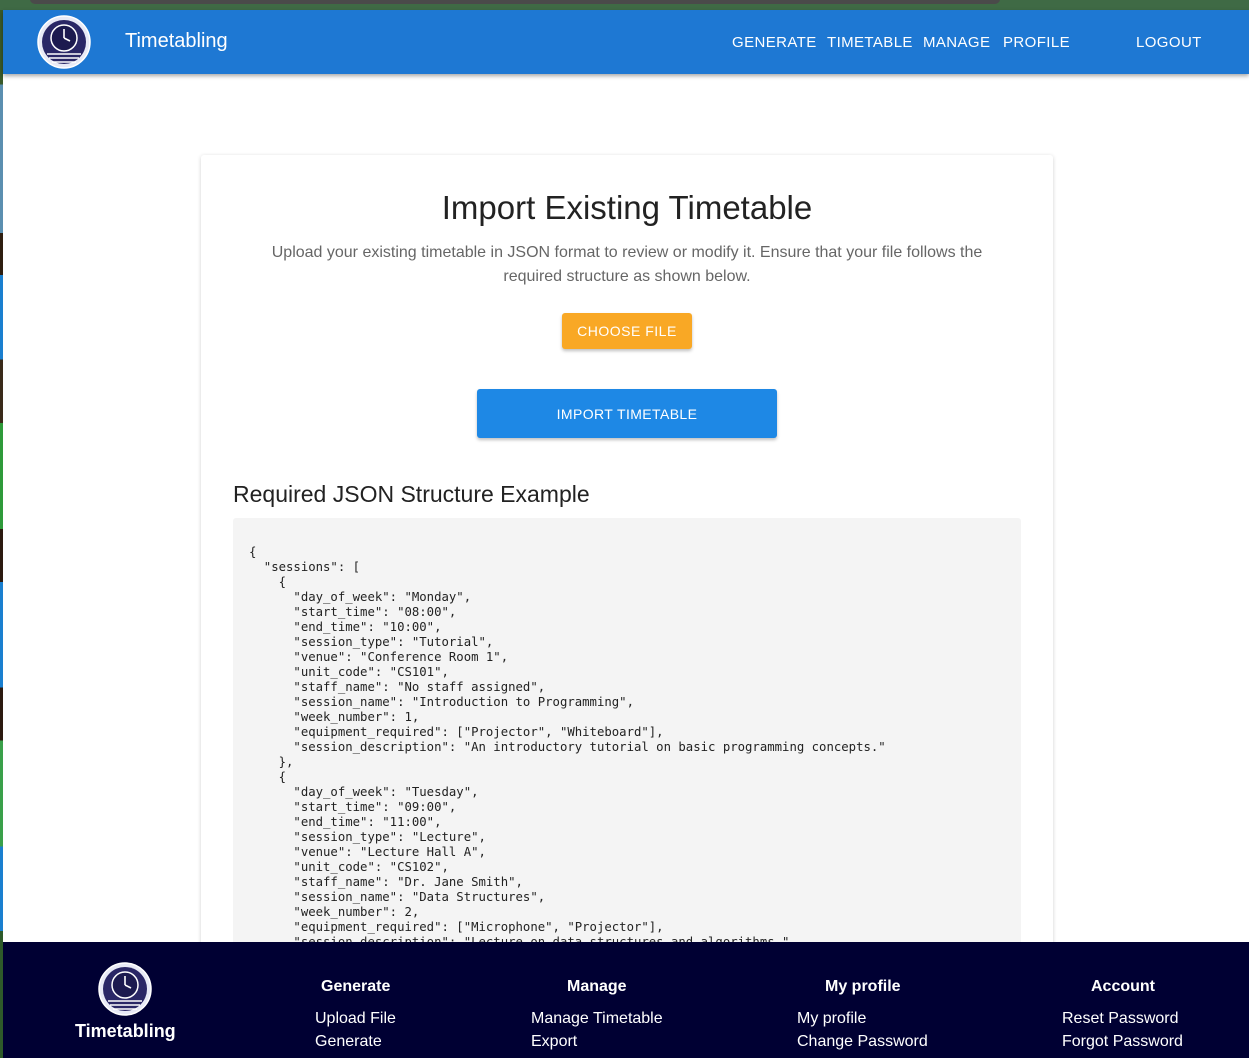 This screenshot has width=1249, height=1058. What do you see at coordinates (515, 2) in the screenshot?
I see `top-strip-pill` at bounding box center [515, 2].